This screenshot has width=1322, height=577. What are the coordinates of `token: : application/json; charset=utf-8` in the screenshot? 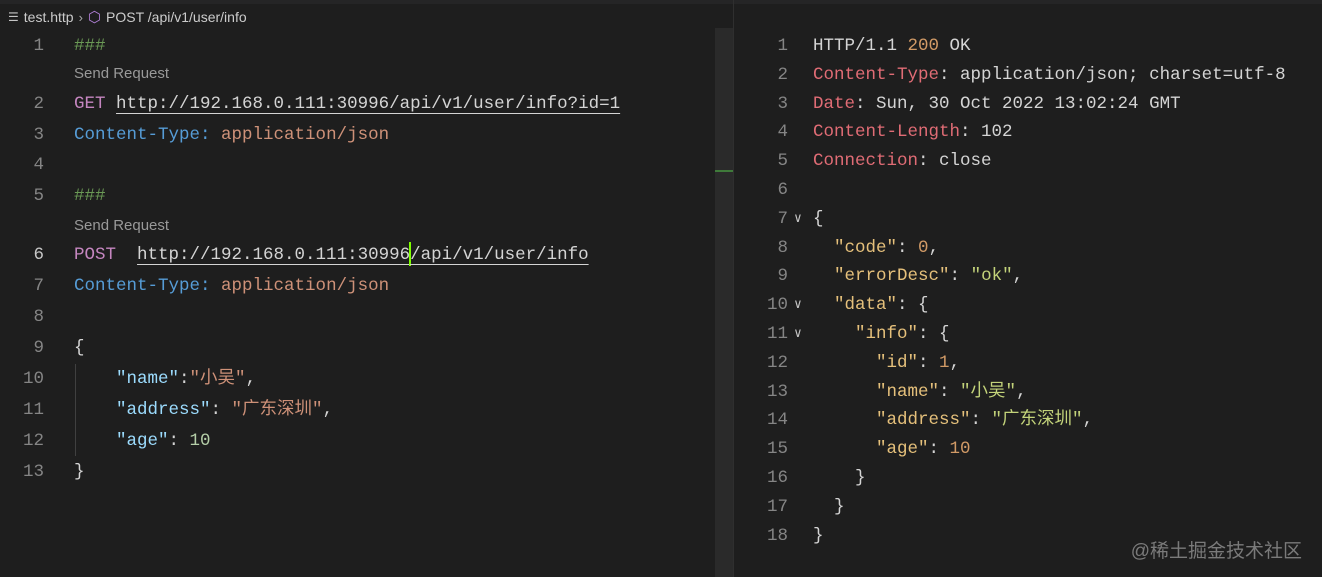 It's located at (1112, 74).